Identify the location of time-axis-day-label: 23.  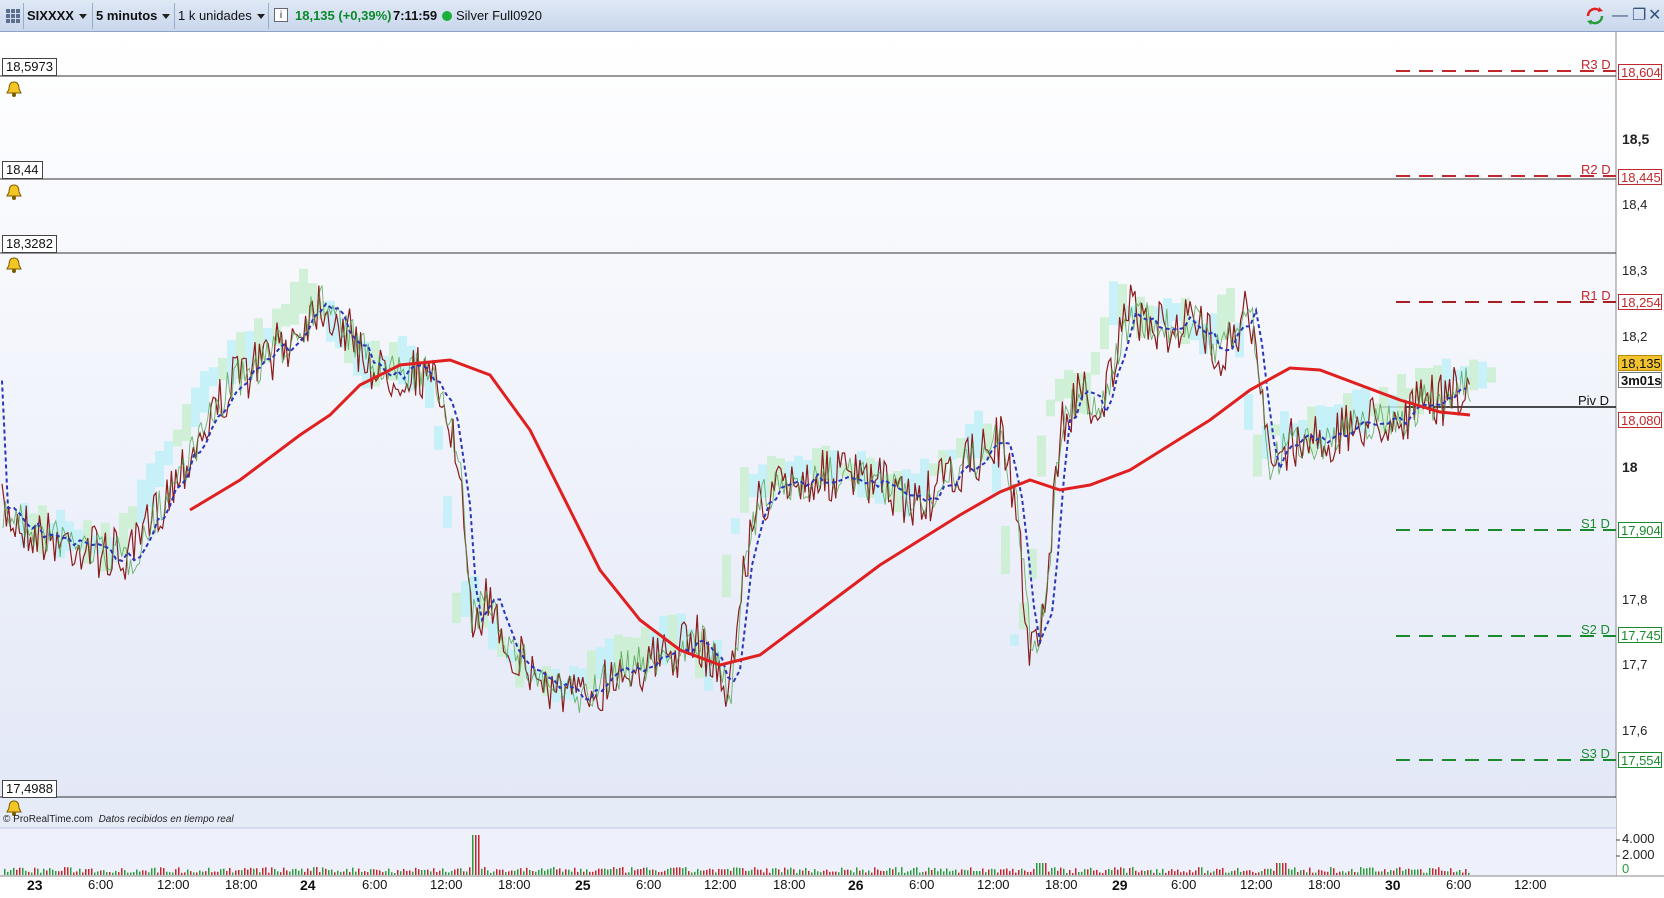
(35, 885).